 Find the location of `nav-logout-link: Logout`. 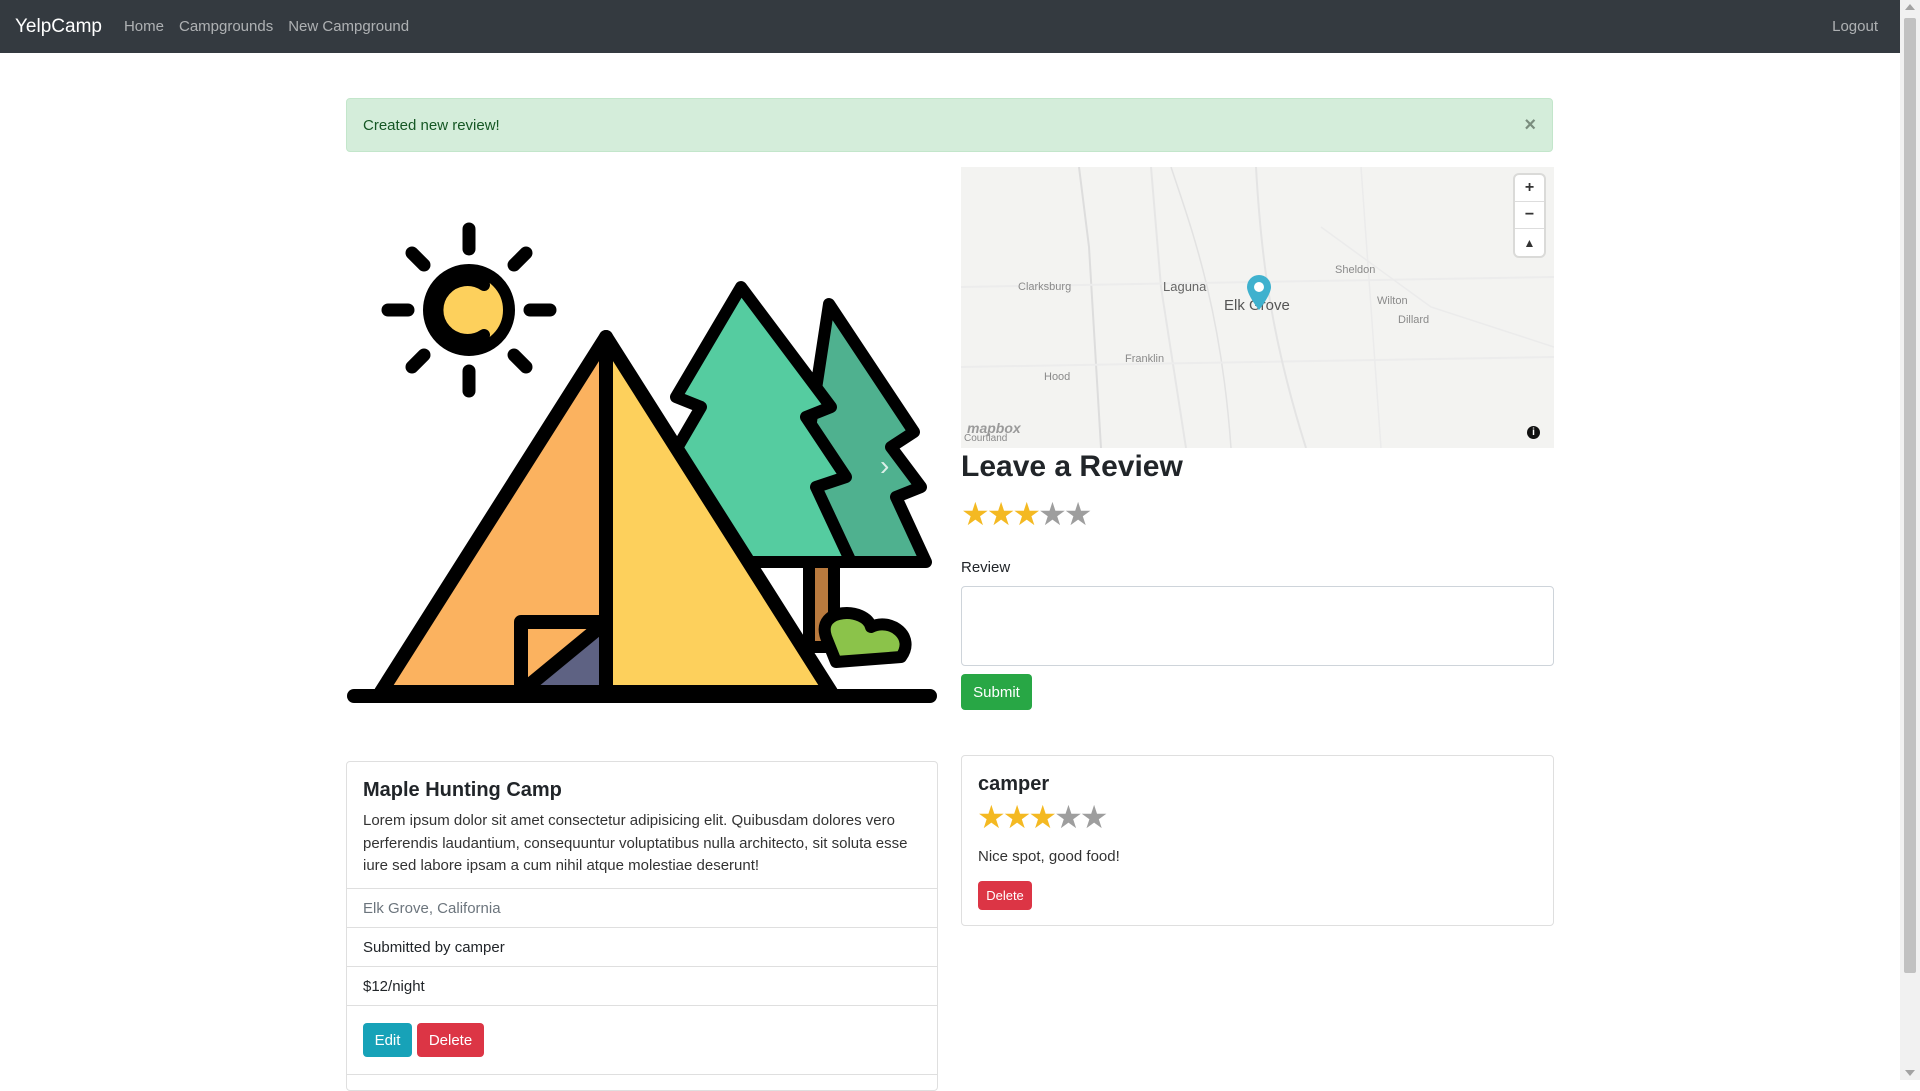

nav-logout-link: Logout is located at coordinates (1855, 26).